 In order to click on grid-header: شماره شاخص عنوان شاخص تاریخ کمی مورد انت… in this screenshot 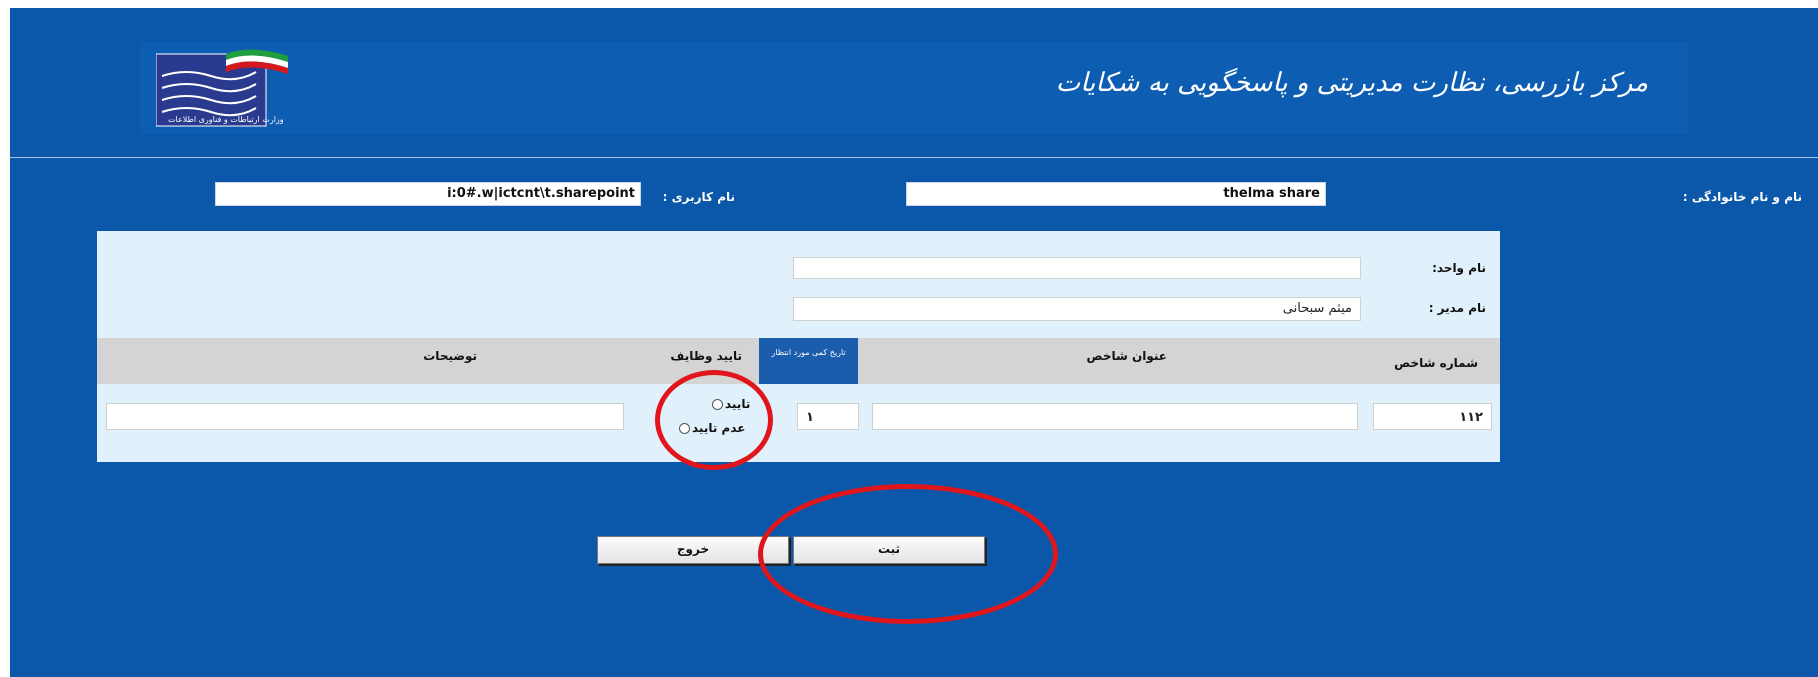, I will do `click(798, 361)`.